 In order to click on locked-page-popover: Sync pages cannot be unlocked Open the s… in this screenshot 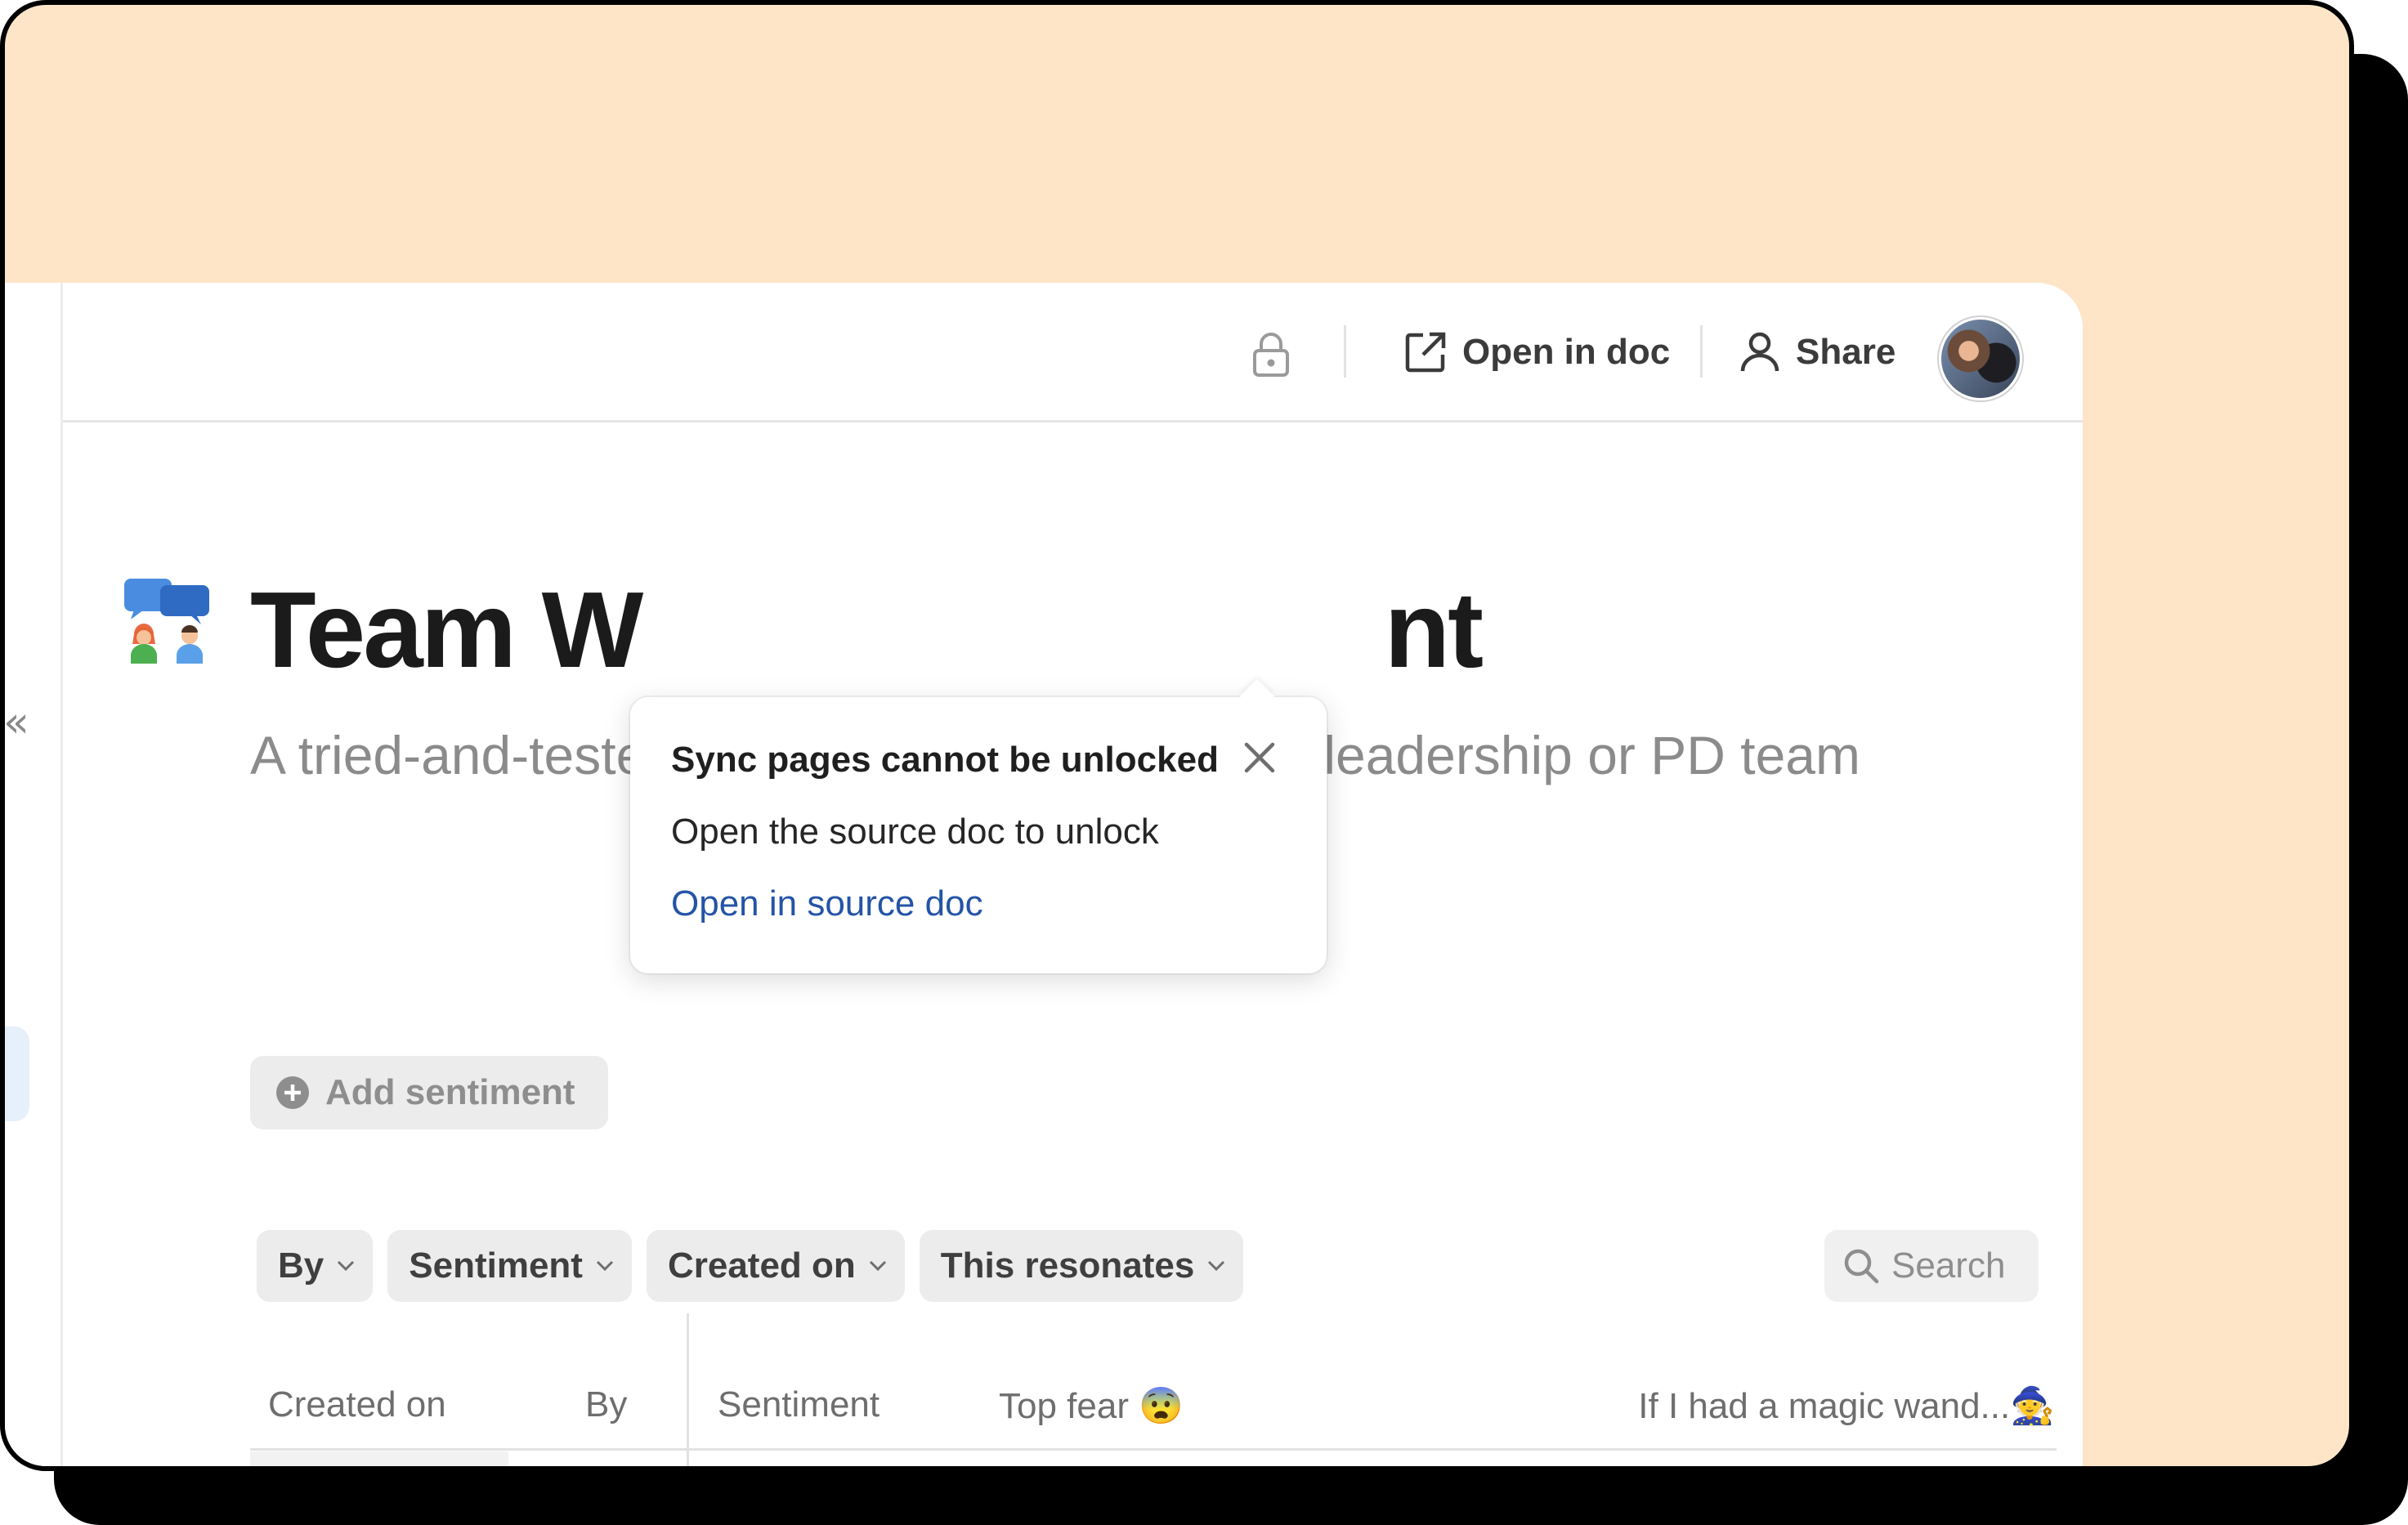, I will do `click(978, 825)`.